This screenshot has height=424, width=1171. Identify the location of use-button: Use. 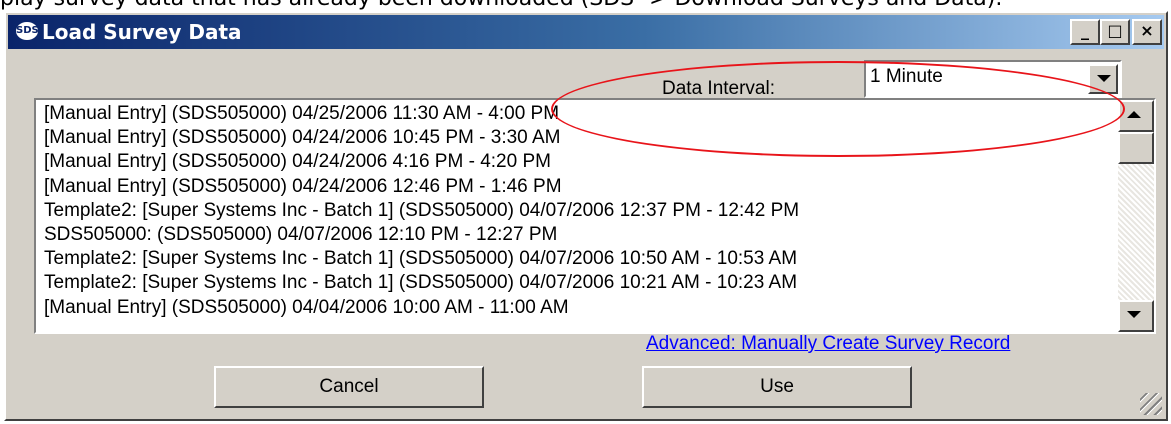
(777, 387).